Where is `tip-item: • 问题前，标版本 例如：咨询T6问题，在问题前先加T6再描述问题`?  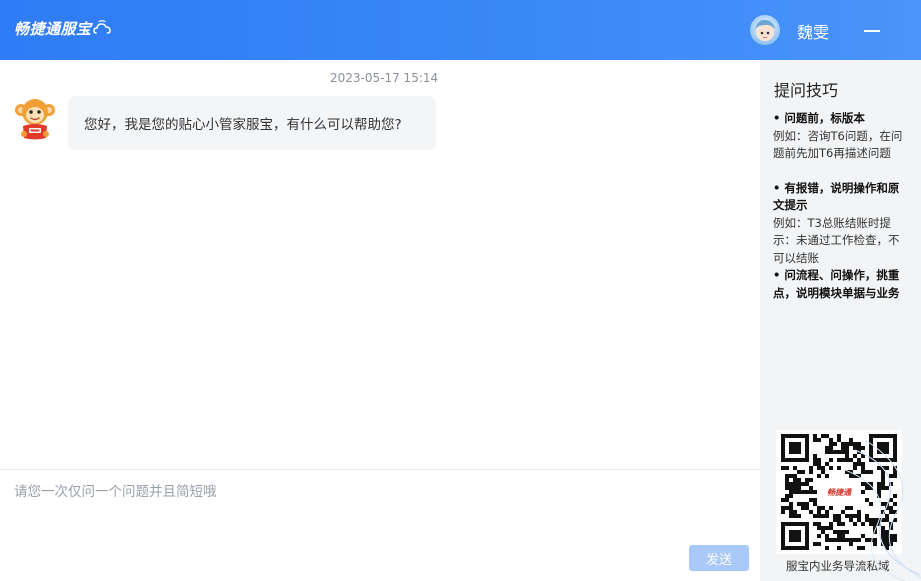 tip-item: • 问题前，标版本 例如：咨询T6问题，在问题前先加T6再描述问题 is located at coordinates (838, 136).